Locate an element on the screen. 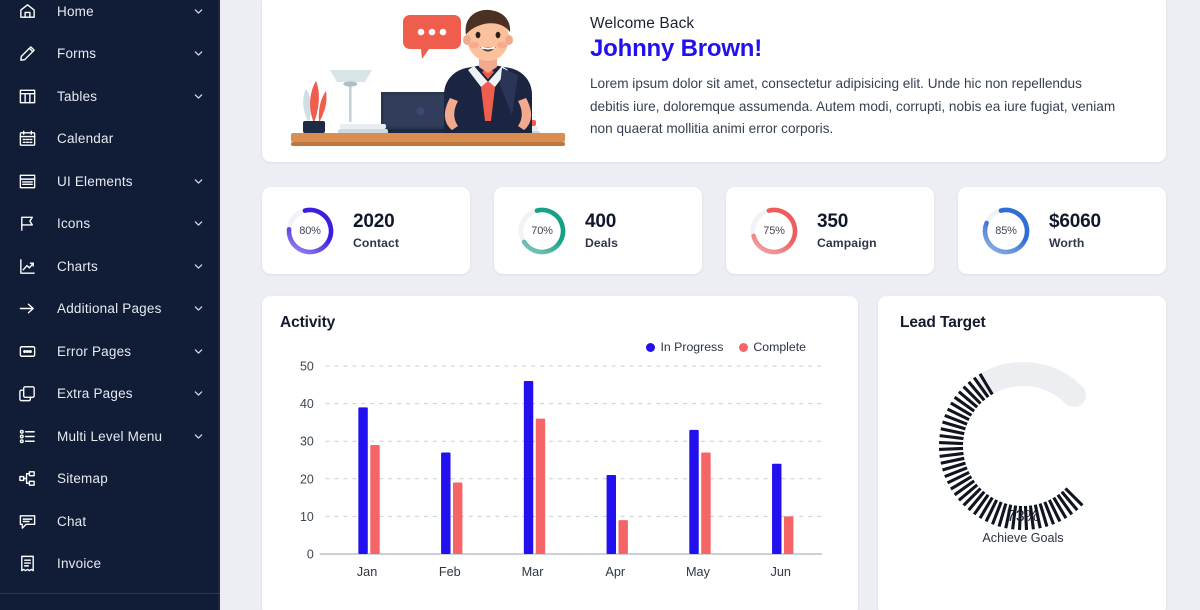  invoice-icon is located at coordinates (27, 564).